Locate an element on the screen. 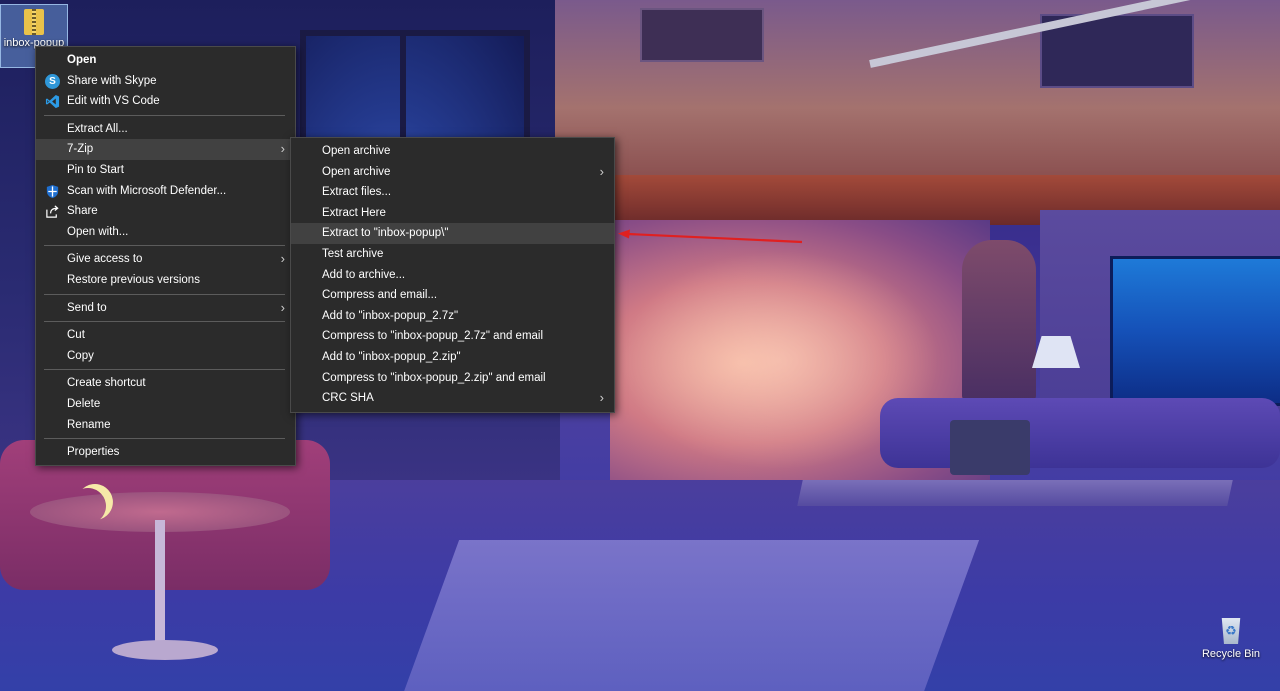  menu-item-label: Rename is located at coordinates (89, 424).